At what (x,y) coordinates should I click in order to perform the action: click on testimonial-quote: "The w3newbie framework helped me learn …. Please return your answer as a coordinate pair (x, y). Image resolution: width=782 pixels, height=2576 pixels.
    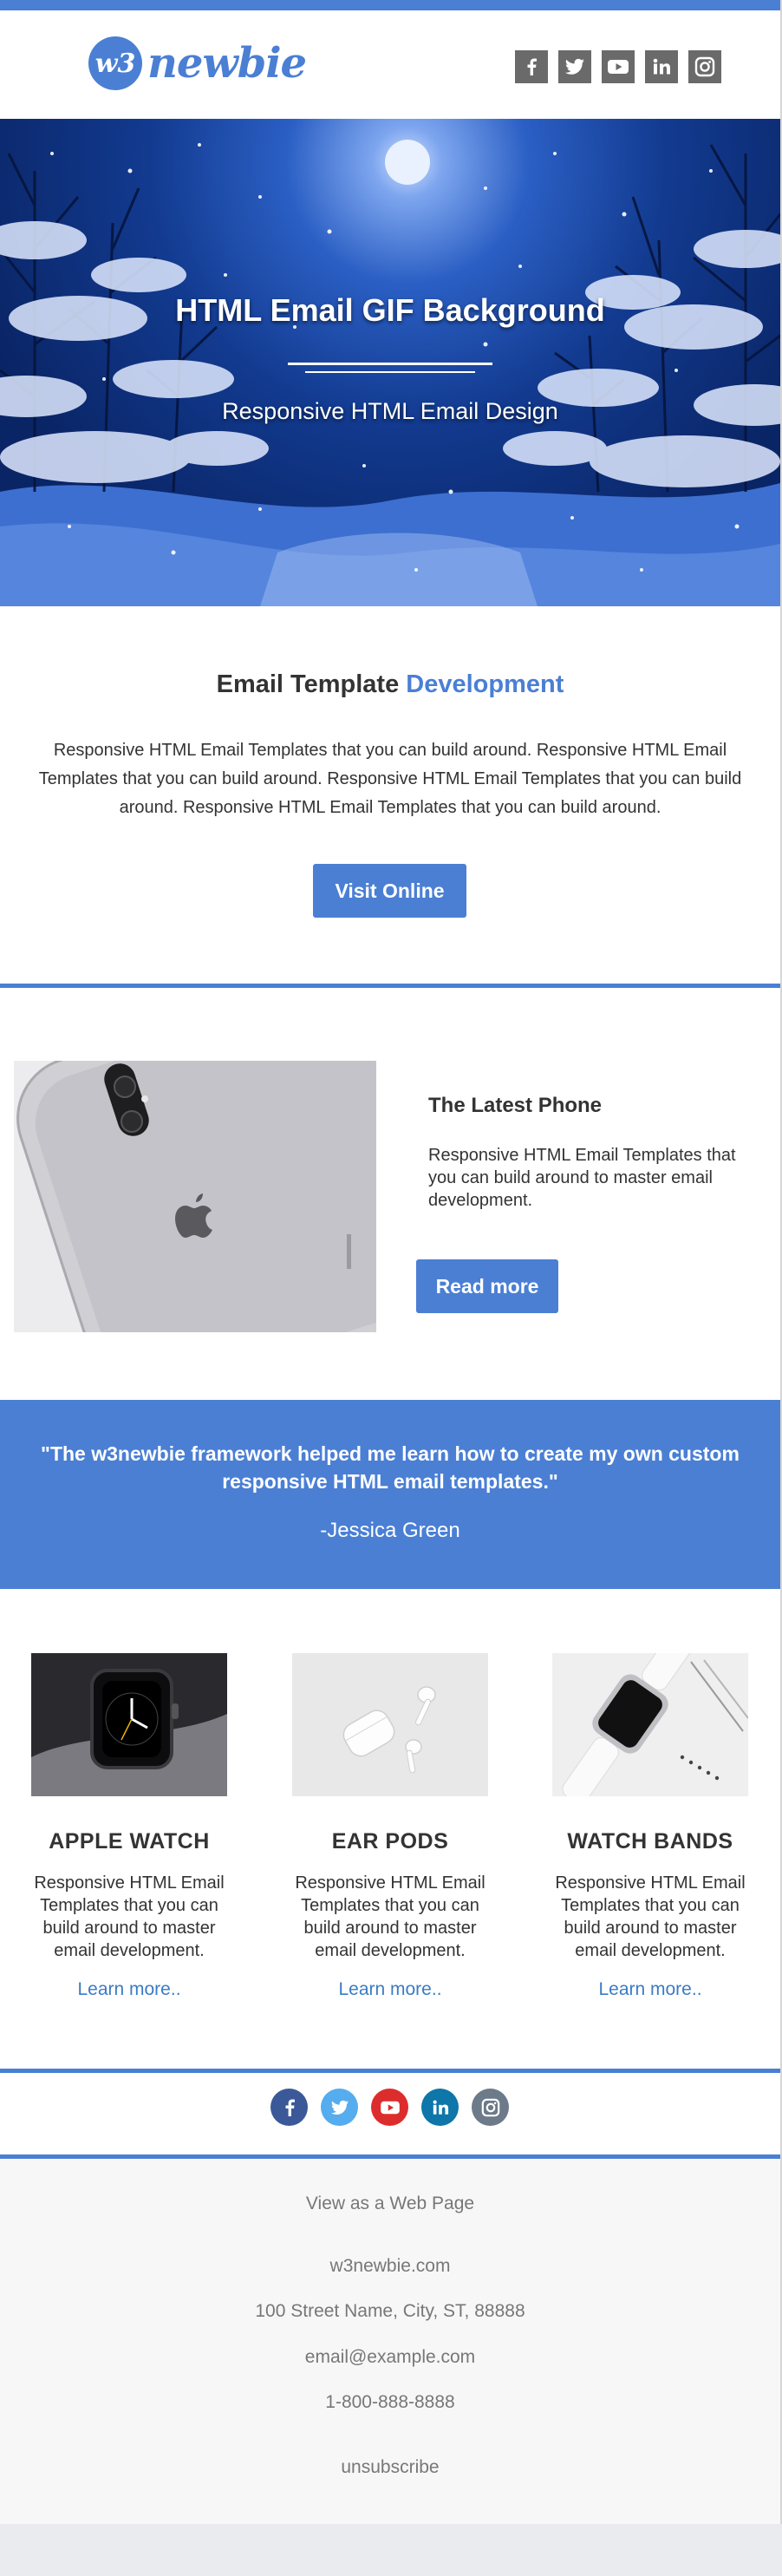
    Looking at the image, I should click on (390, 1467).